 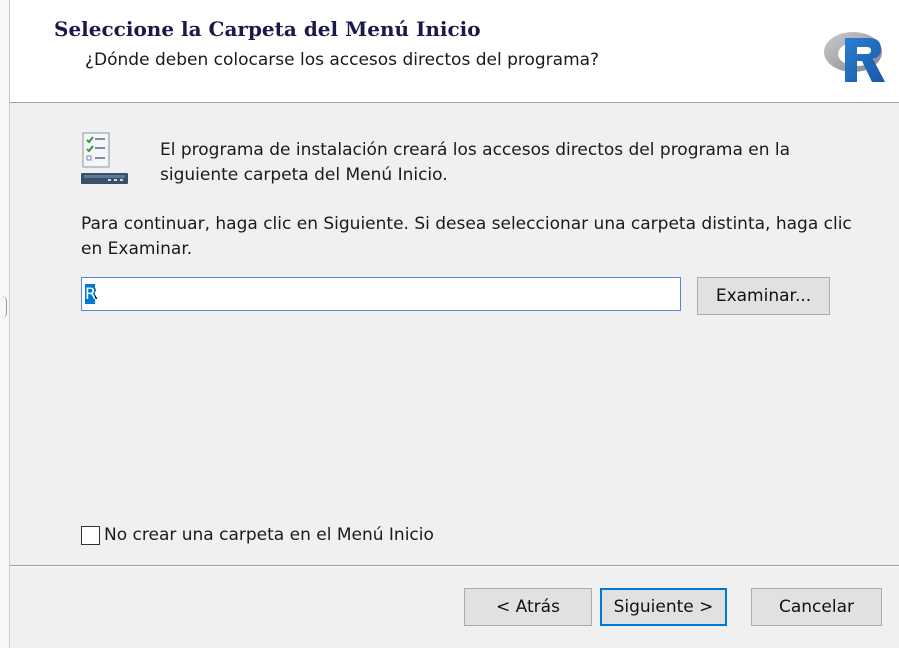 I want to click on back-button: < Atrás, so click(x=528, y=607).